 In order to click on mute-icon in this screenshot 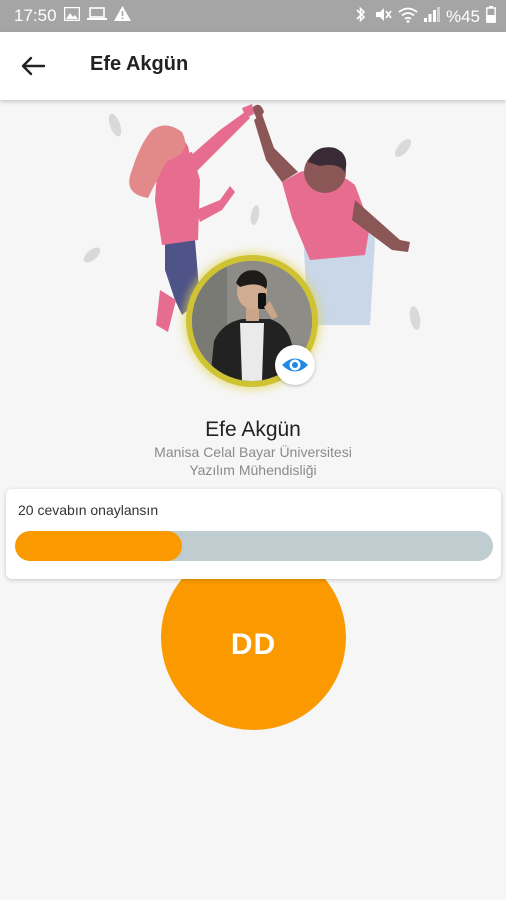, I will do `click(383, 17)`.